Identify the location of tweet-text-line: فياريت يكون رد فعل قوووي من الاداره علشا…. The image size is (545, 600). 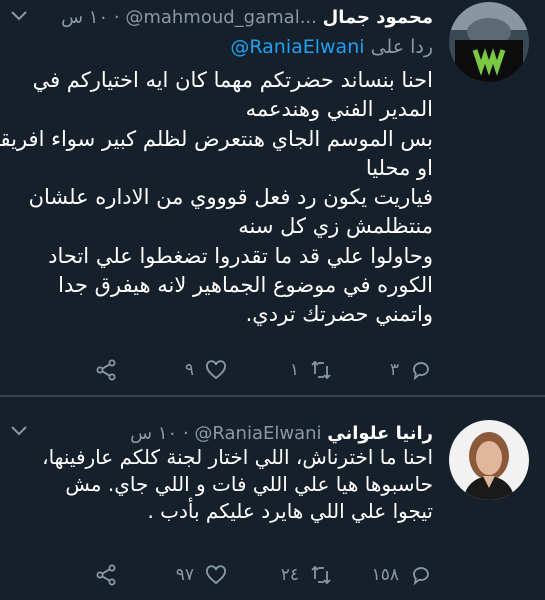
(230, 197).